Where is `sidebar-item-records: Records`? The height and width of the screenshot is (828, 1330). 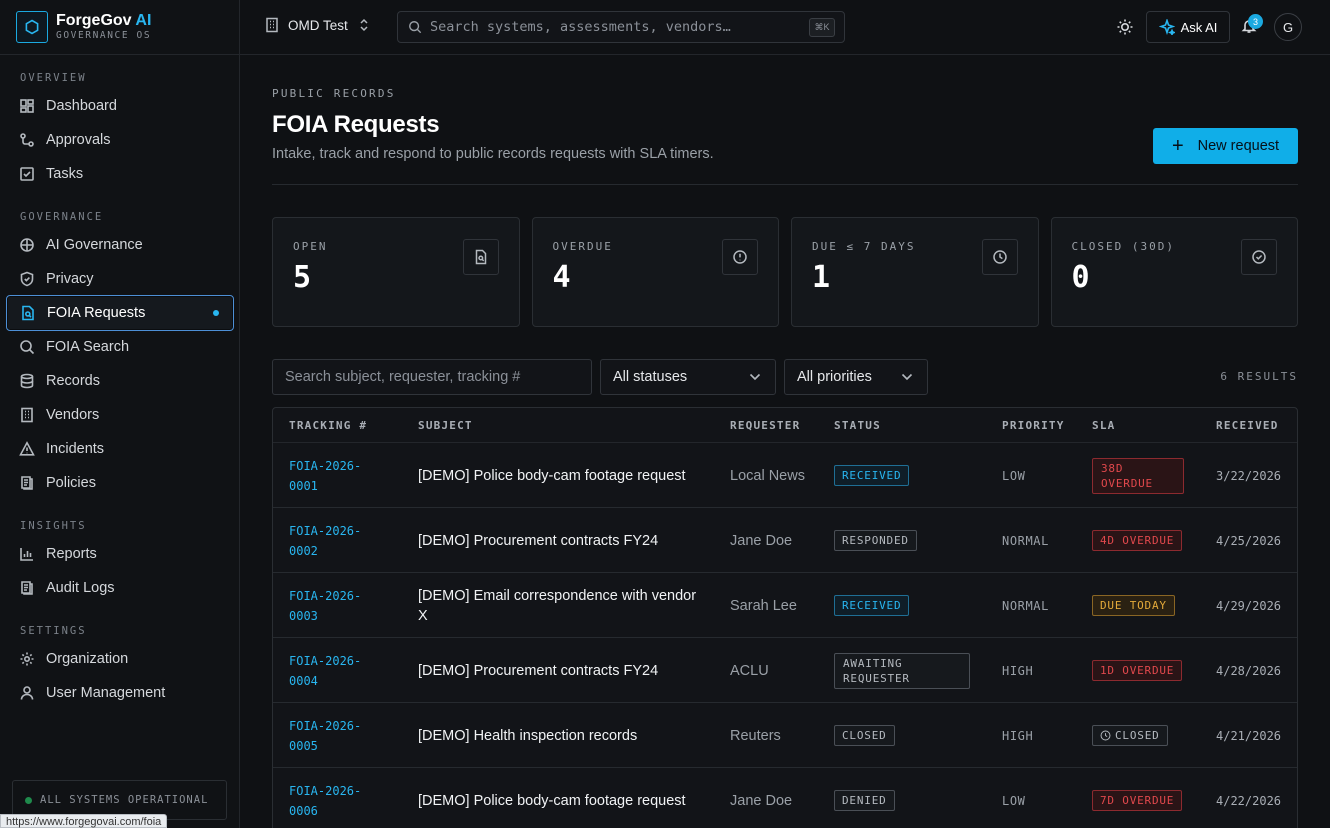
sidebar-item-records: Records is located at coordinates (120, 381).